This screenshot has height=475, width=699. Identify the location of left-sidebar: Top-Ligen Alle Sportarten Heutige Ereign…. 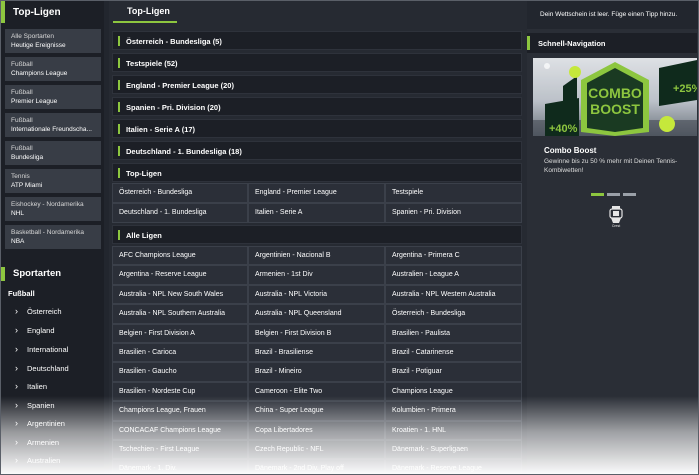
(52, 237).